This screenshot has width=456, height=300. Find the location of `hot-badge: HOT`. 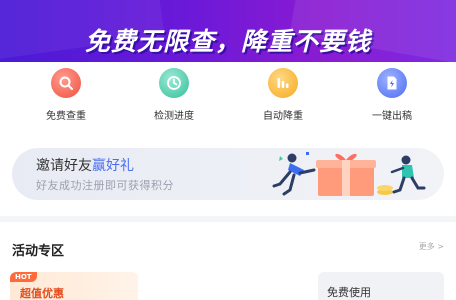

hot-badge: HOT is located at coordinates (23, 277).